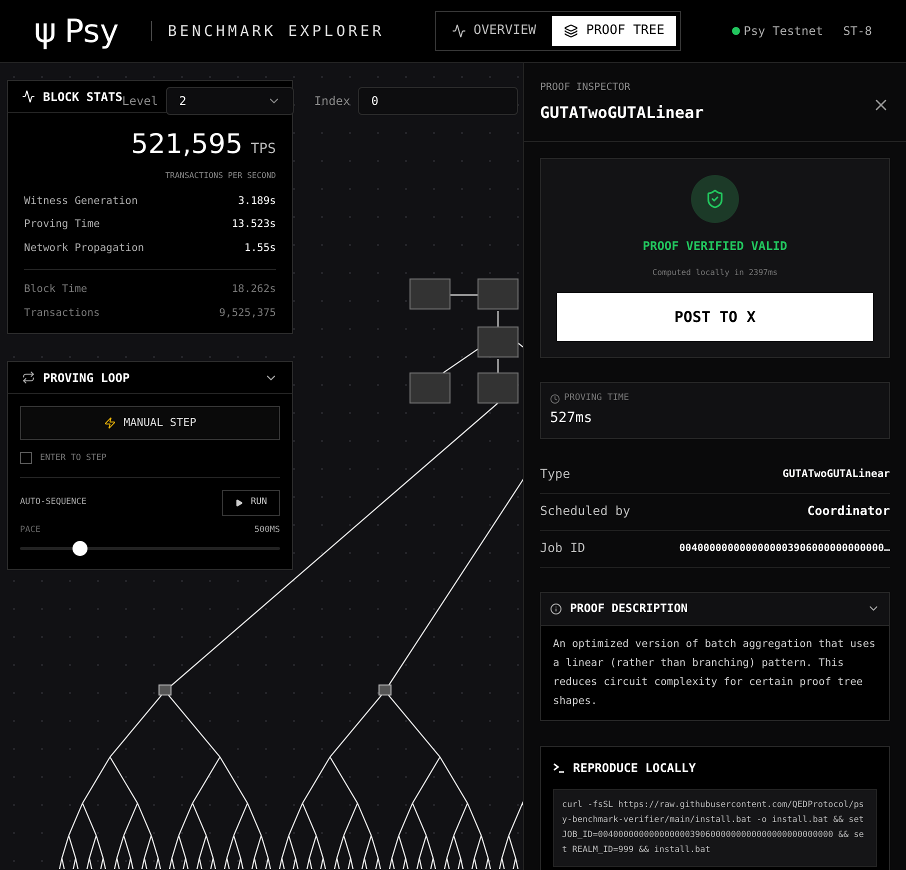 The height and width of the screenshot is (870, 906). I want to click on metric-value: 3.189s, so click(257, 201).